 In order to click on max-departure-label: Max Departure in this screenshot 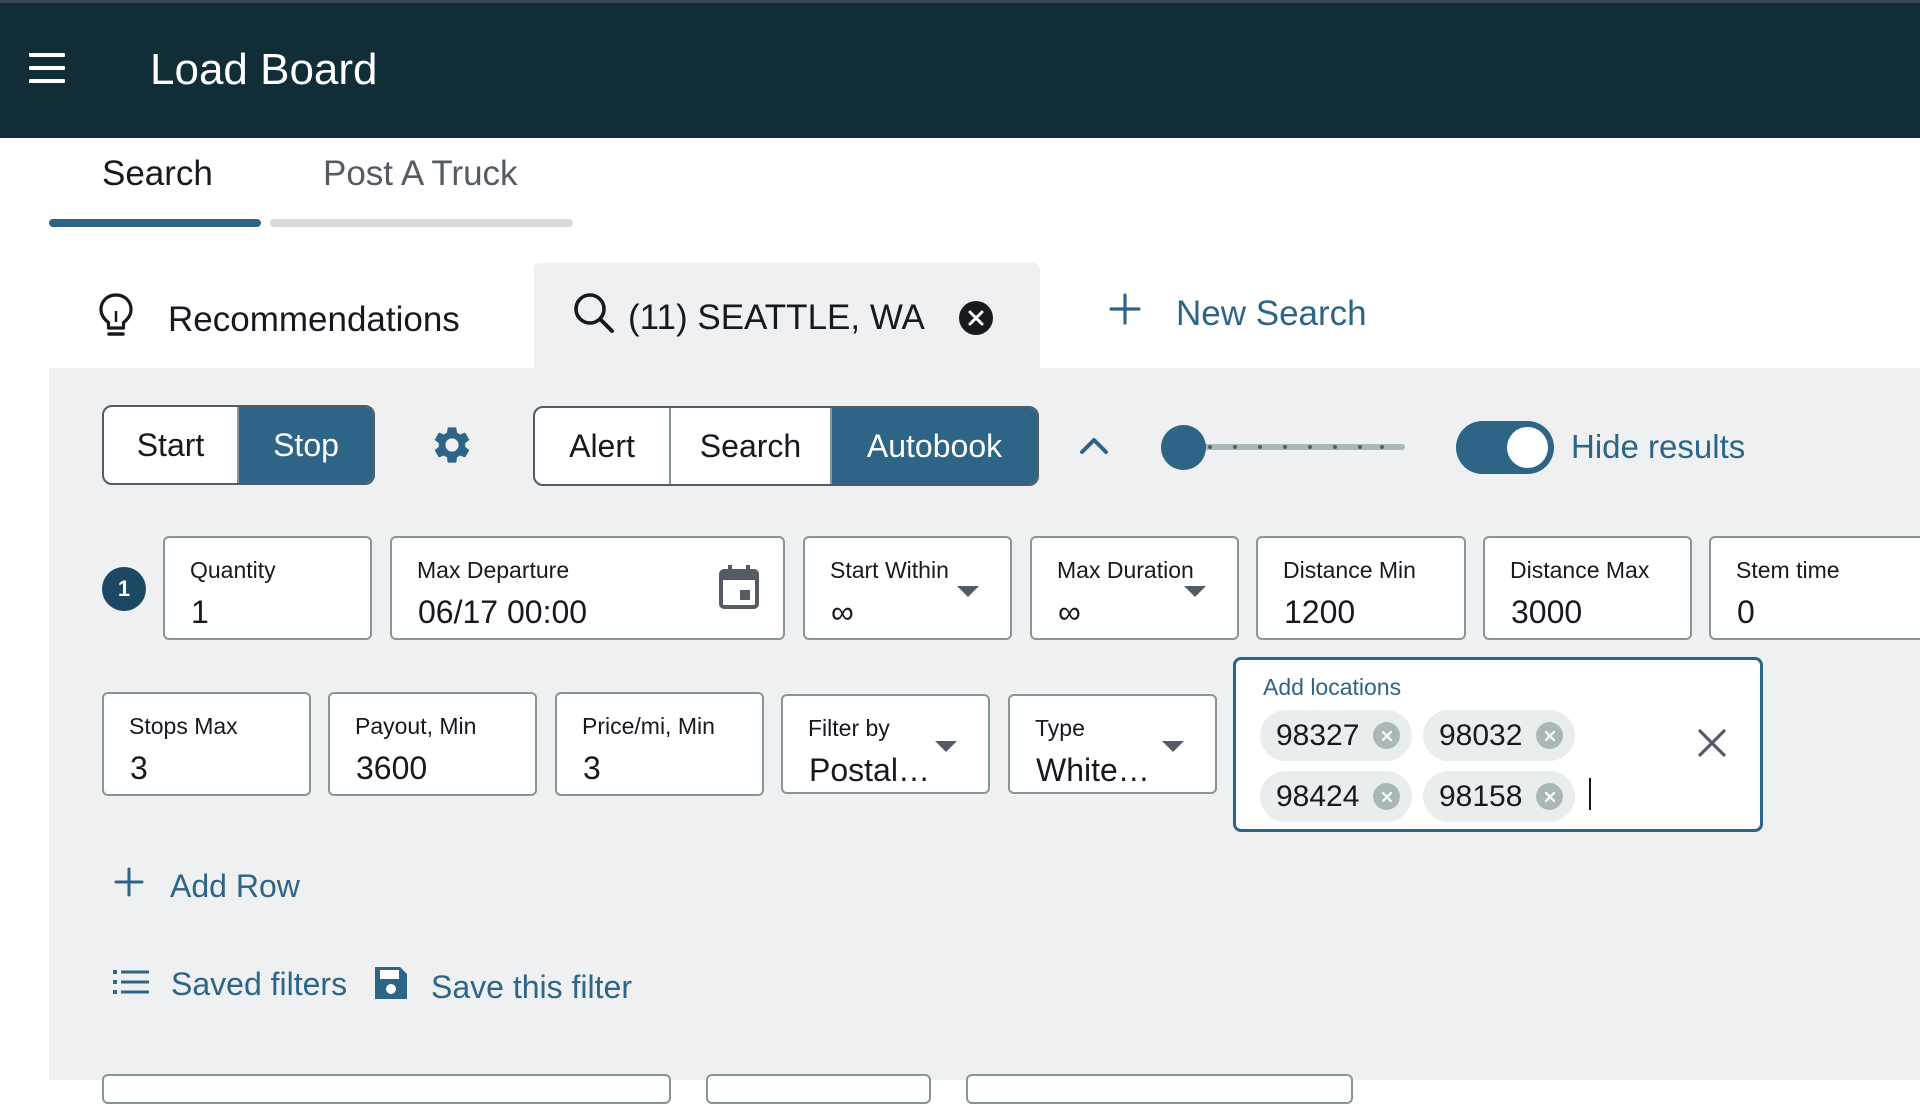, I will do `click(493, 570)`.